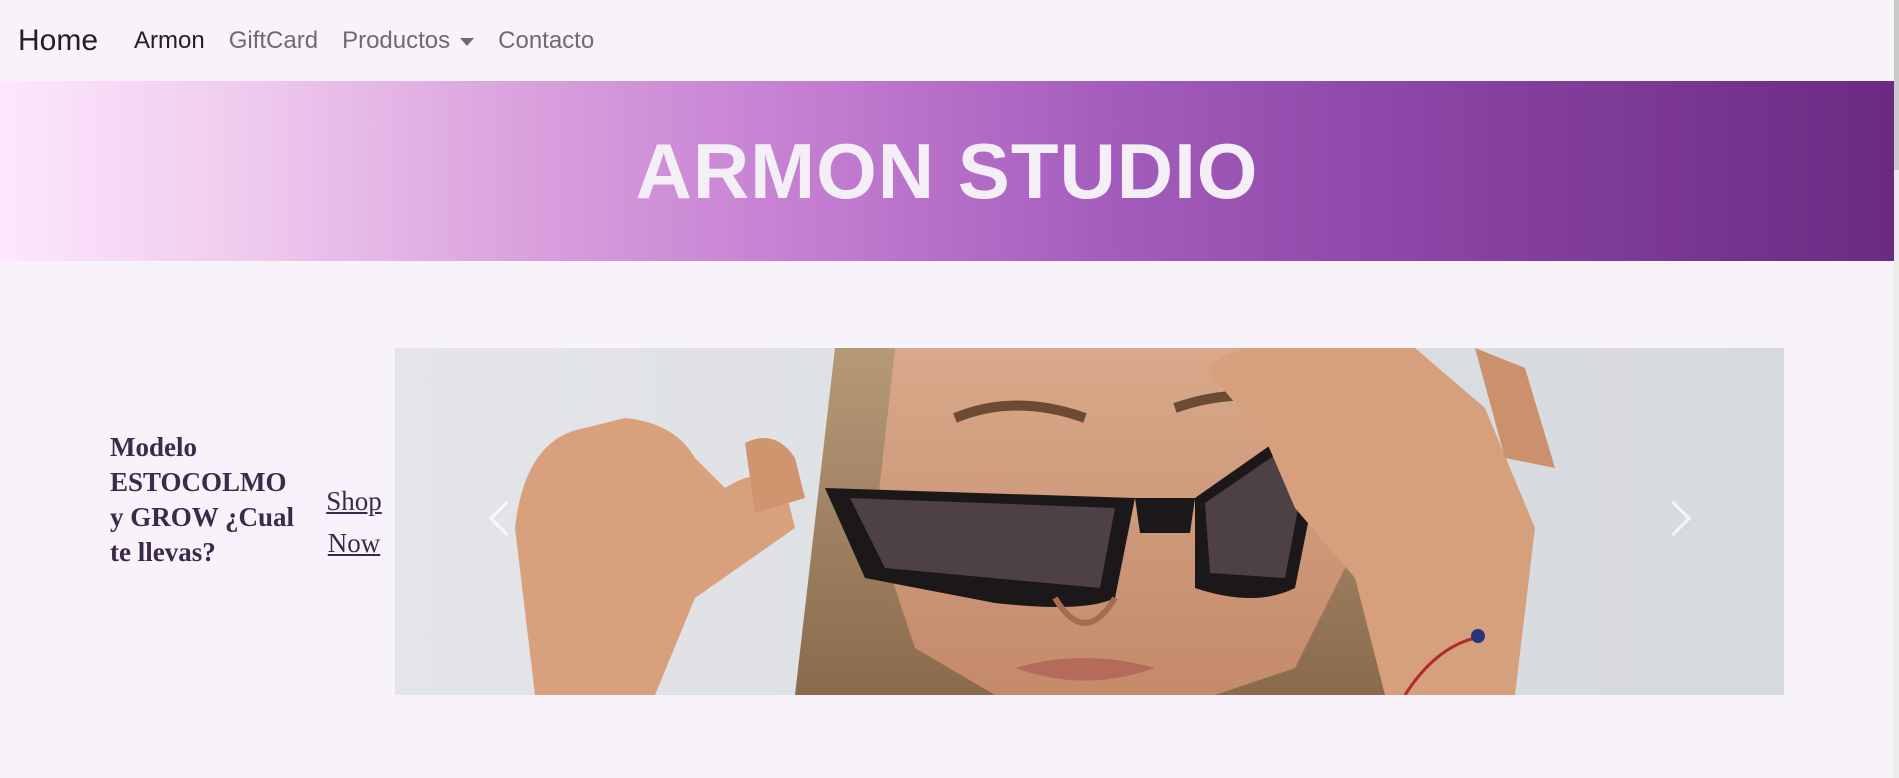  I want to click on promo-headline: Modelo ESTOCOLMO y GROW ¿Cual te llevas?, so click(202, 499).